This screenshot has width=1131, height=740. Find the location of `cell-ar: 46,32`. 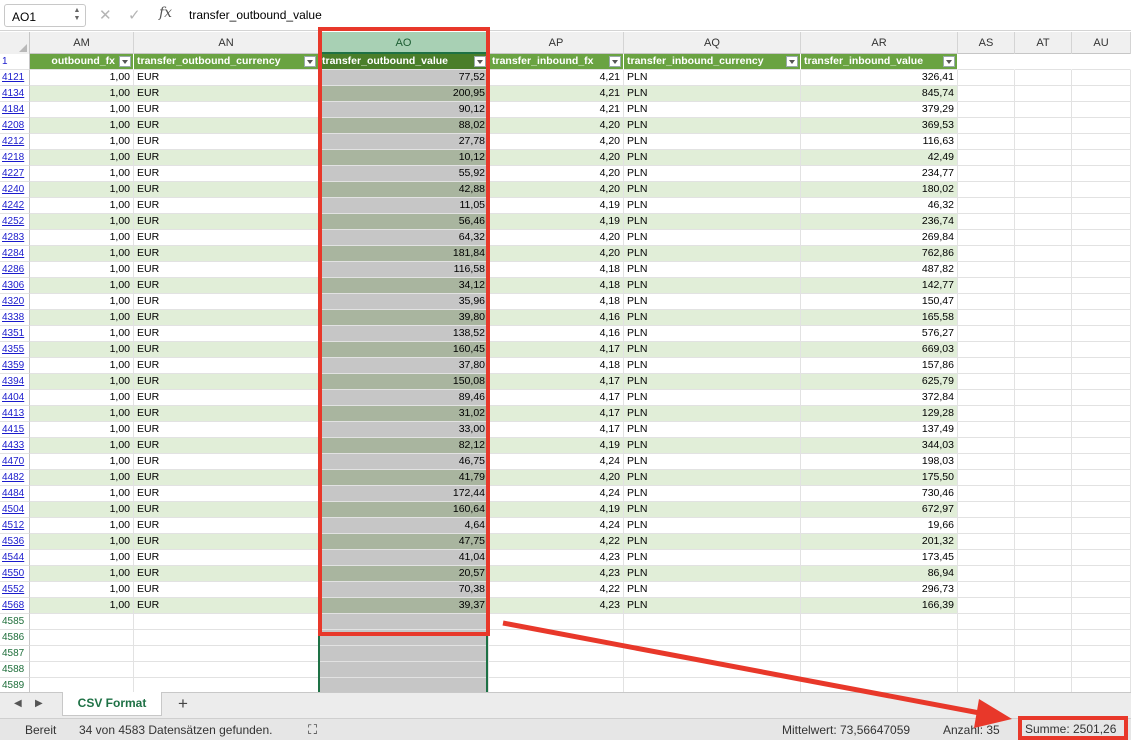

cell-ar: 46,32 is located at coordinates (879, 206).